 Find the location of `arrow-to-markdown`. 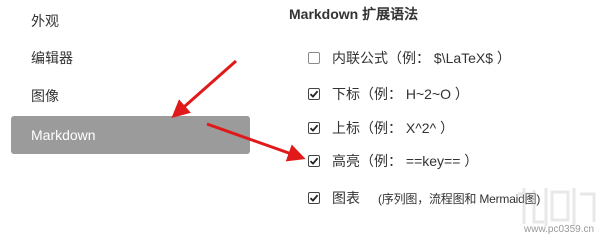

arrow-to-markdown is located at coordinates (204, 88).